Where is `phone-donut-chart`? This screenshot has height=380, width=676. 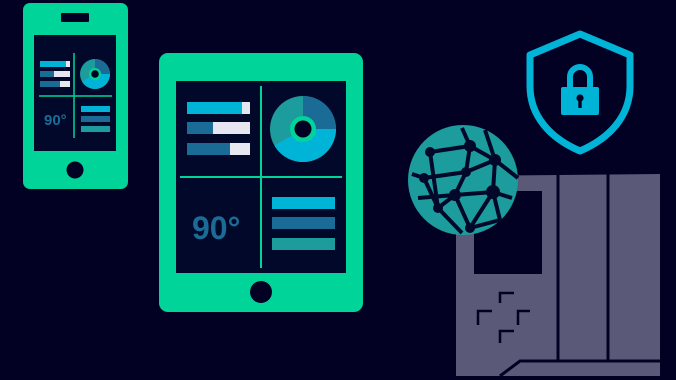
phone-donut-chart is located at coordinates (95, 74).